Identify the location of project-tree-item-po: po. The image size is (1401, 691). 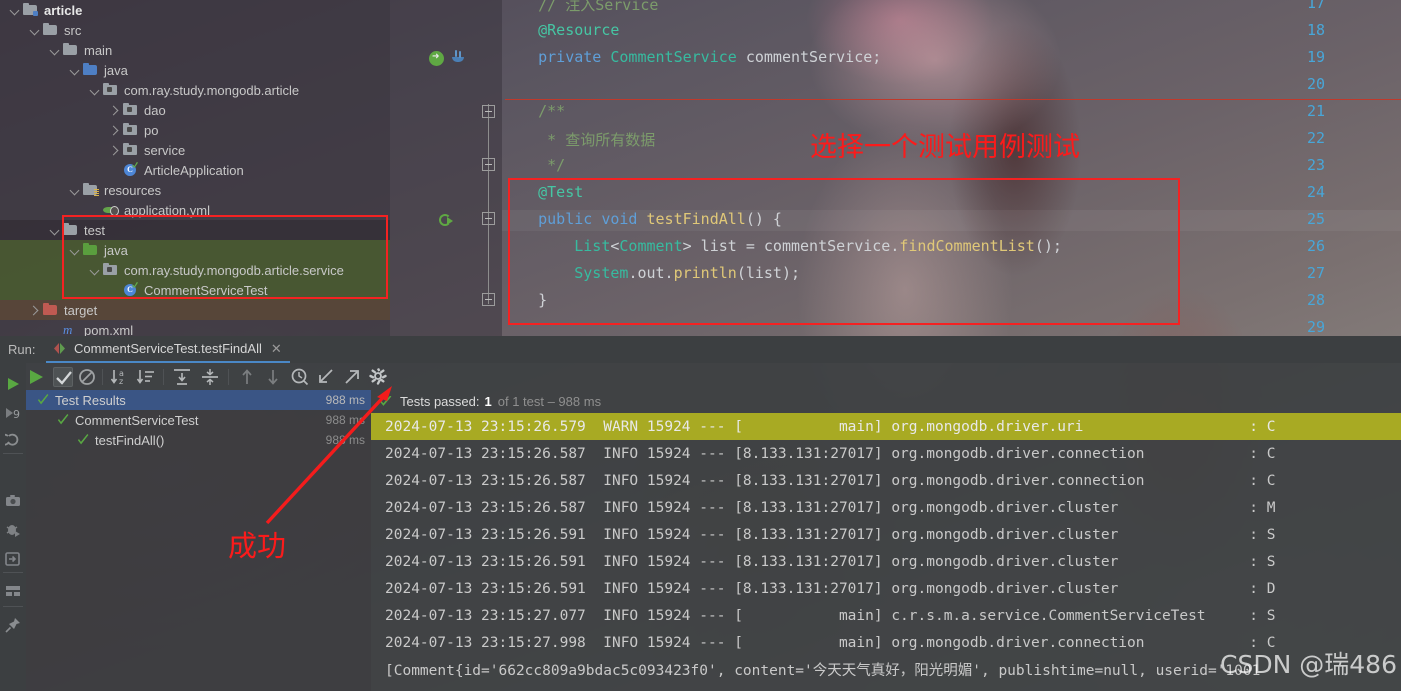
(195, 130).